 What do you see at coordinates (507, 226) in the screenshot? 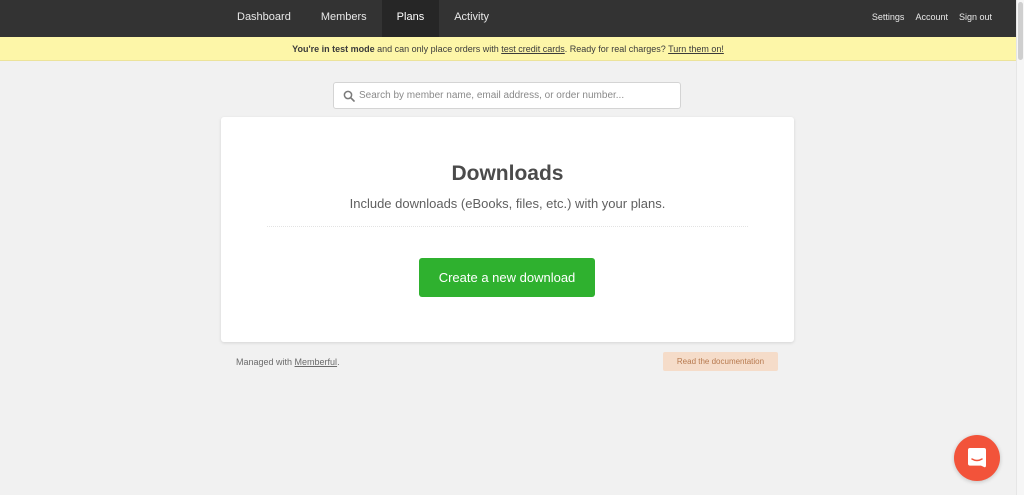
I see `divider` at bounding box center [507, 226].